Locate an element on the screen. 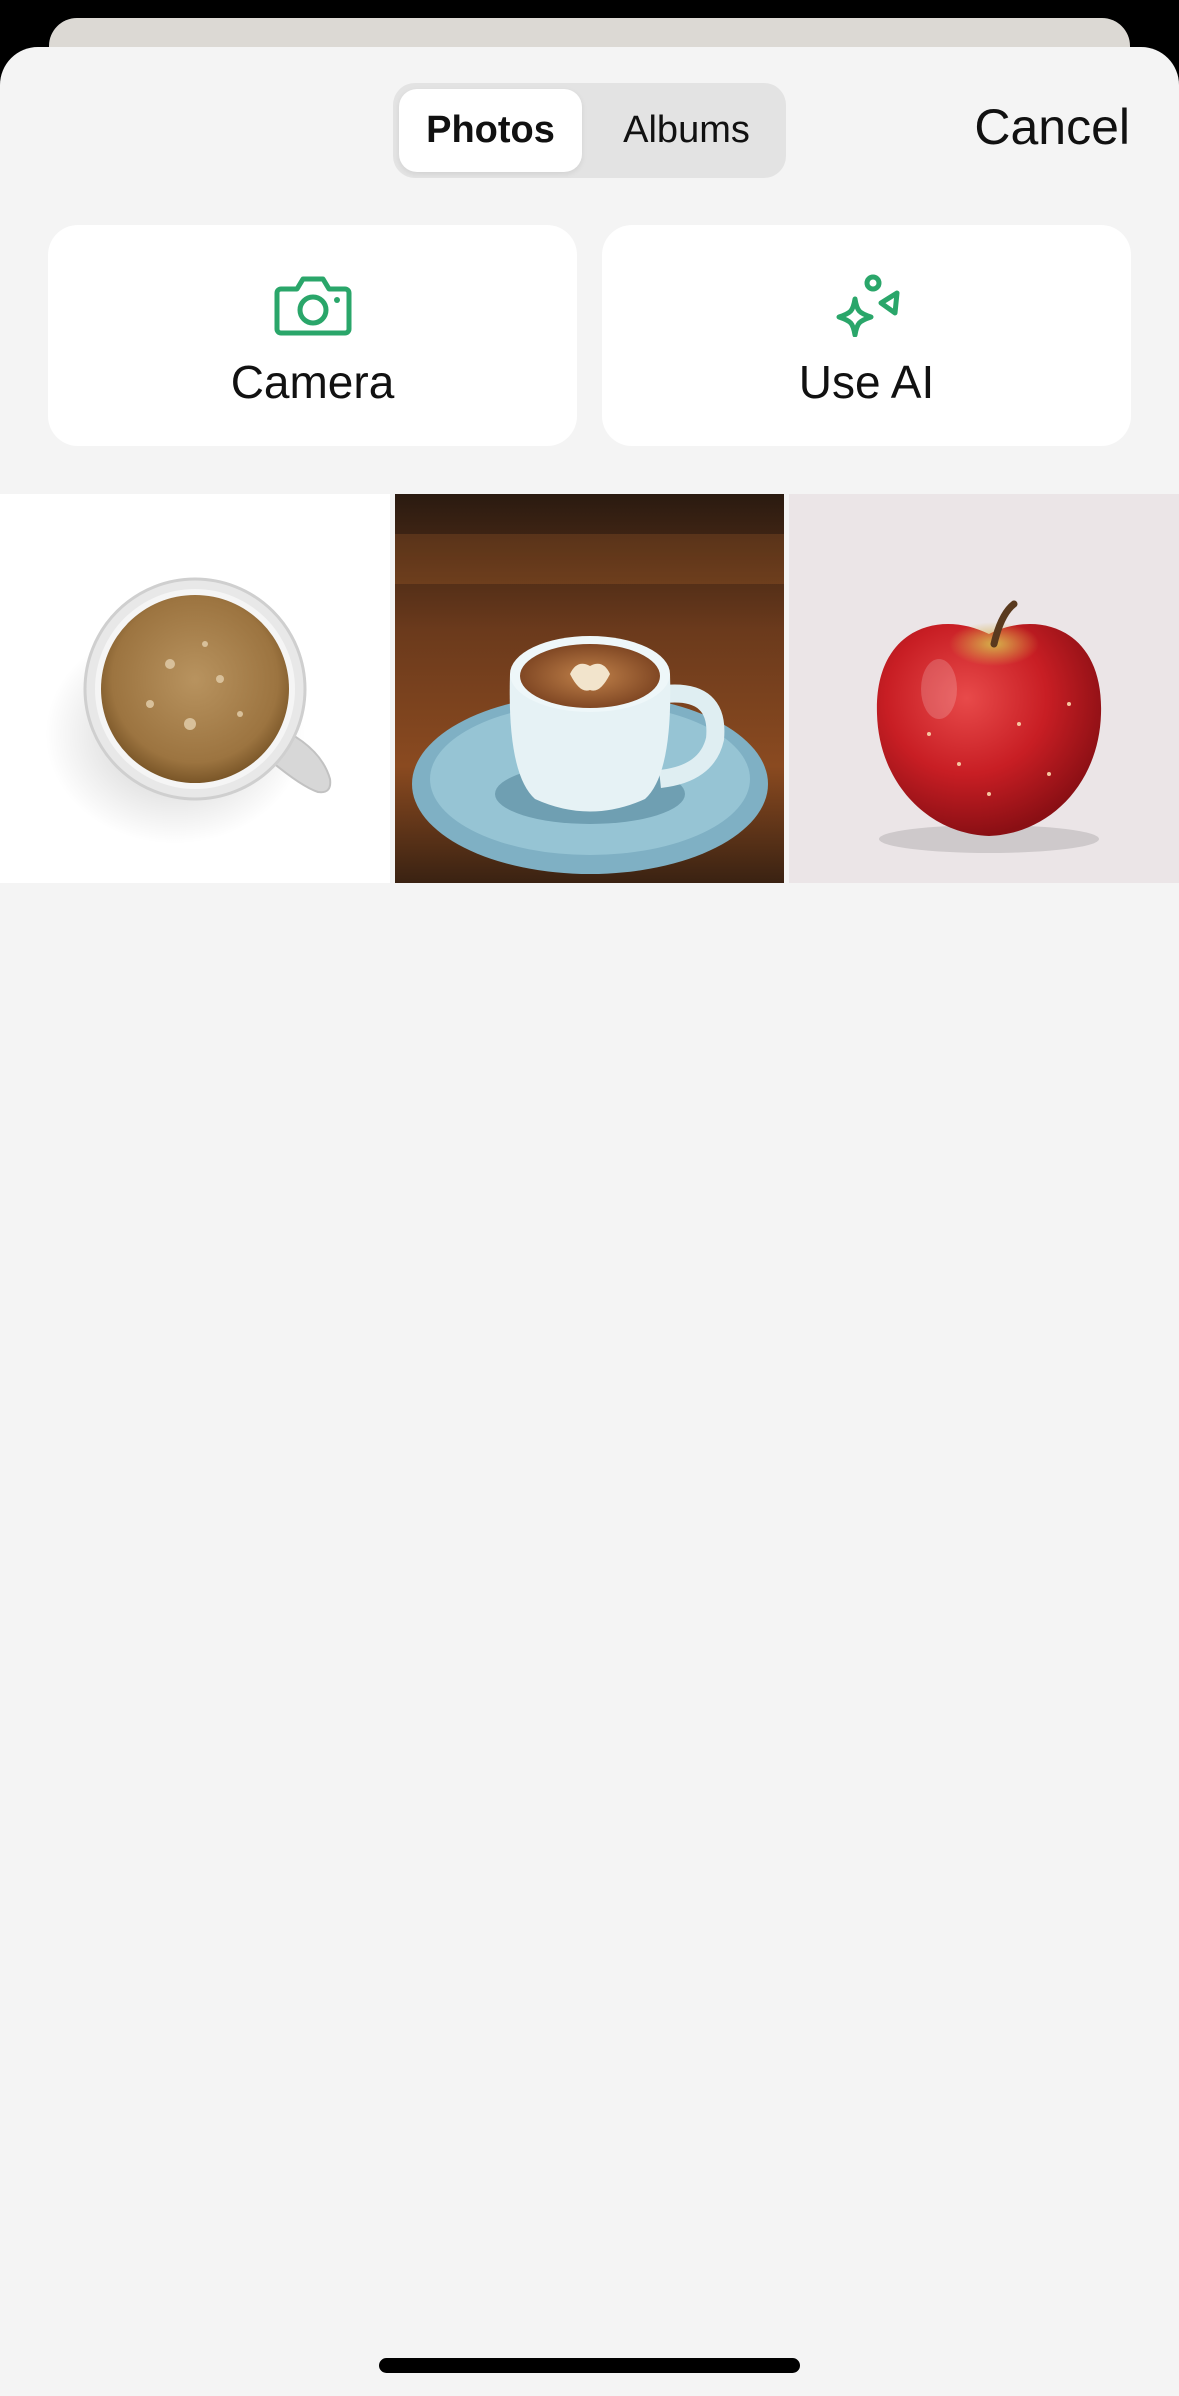 This screenshot has height=2396, width=1179. tab-albums: Albums is located at coordinates (686, 130).